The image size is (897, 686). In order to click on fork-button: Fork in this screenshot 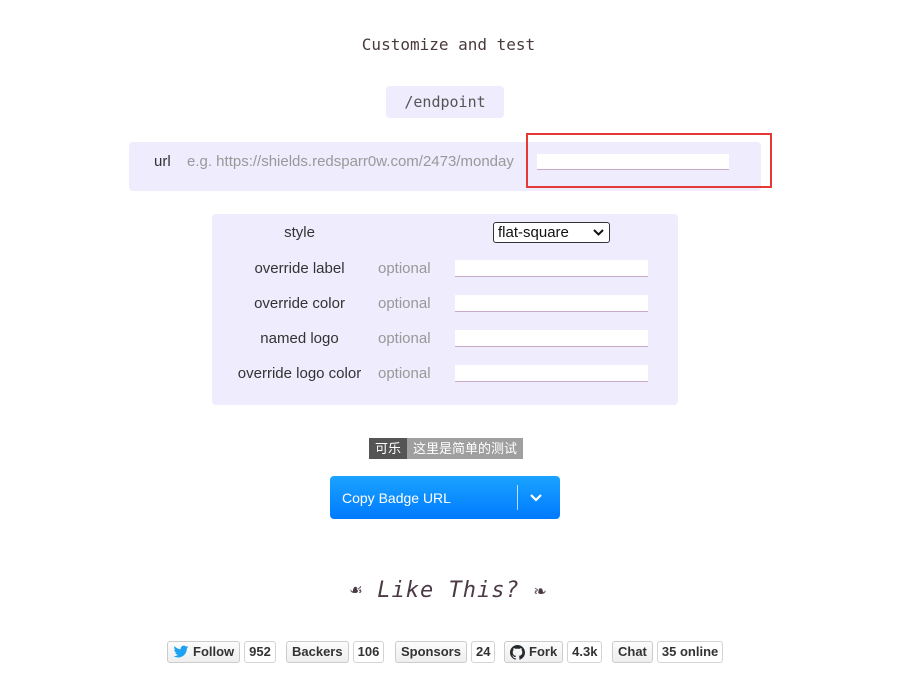, I will do `click(534, 652)`.